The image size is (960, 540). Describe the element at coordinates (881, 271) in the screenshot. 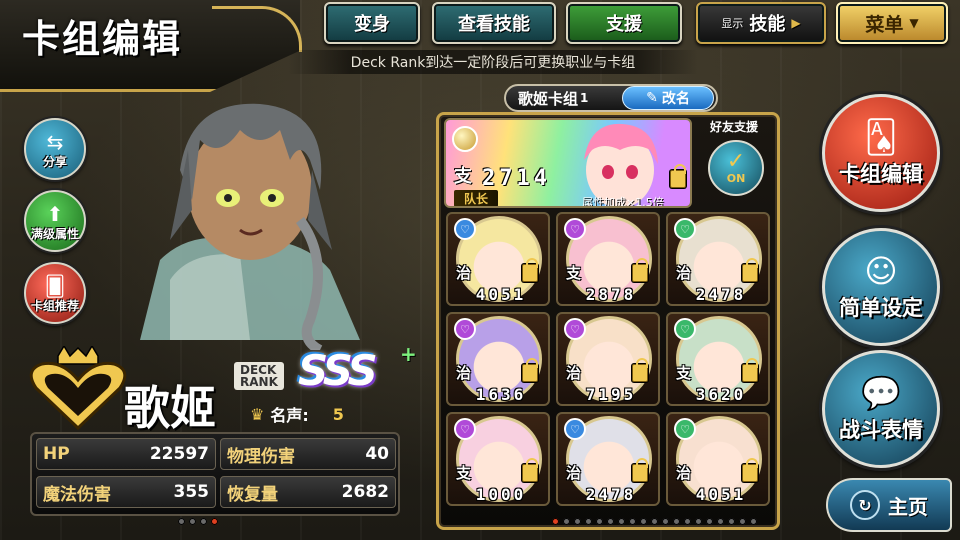

I see `smiley-icon: ☺` at that location.